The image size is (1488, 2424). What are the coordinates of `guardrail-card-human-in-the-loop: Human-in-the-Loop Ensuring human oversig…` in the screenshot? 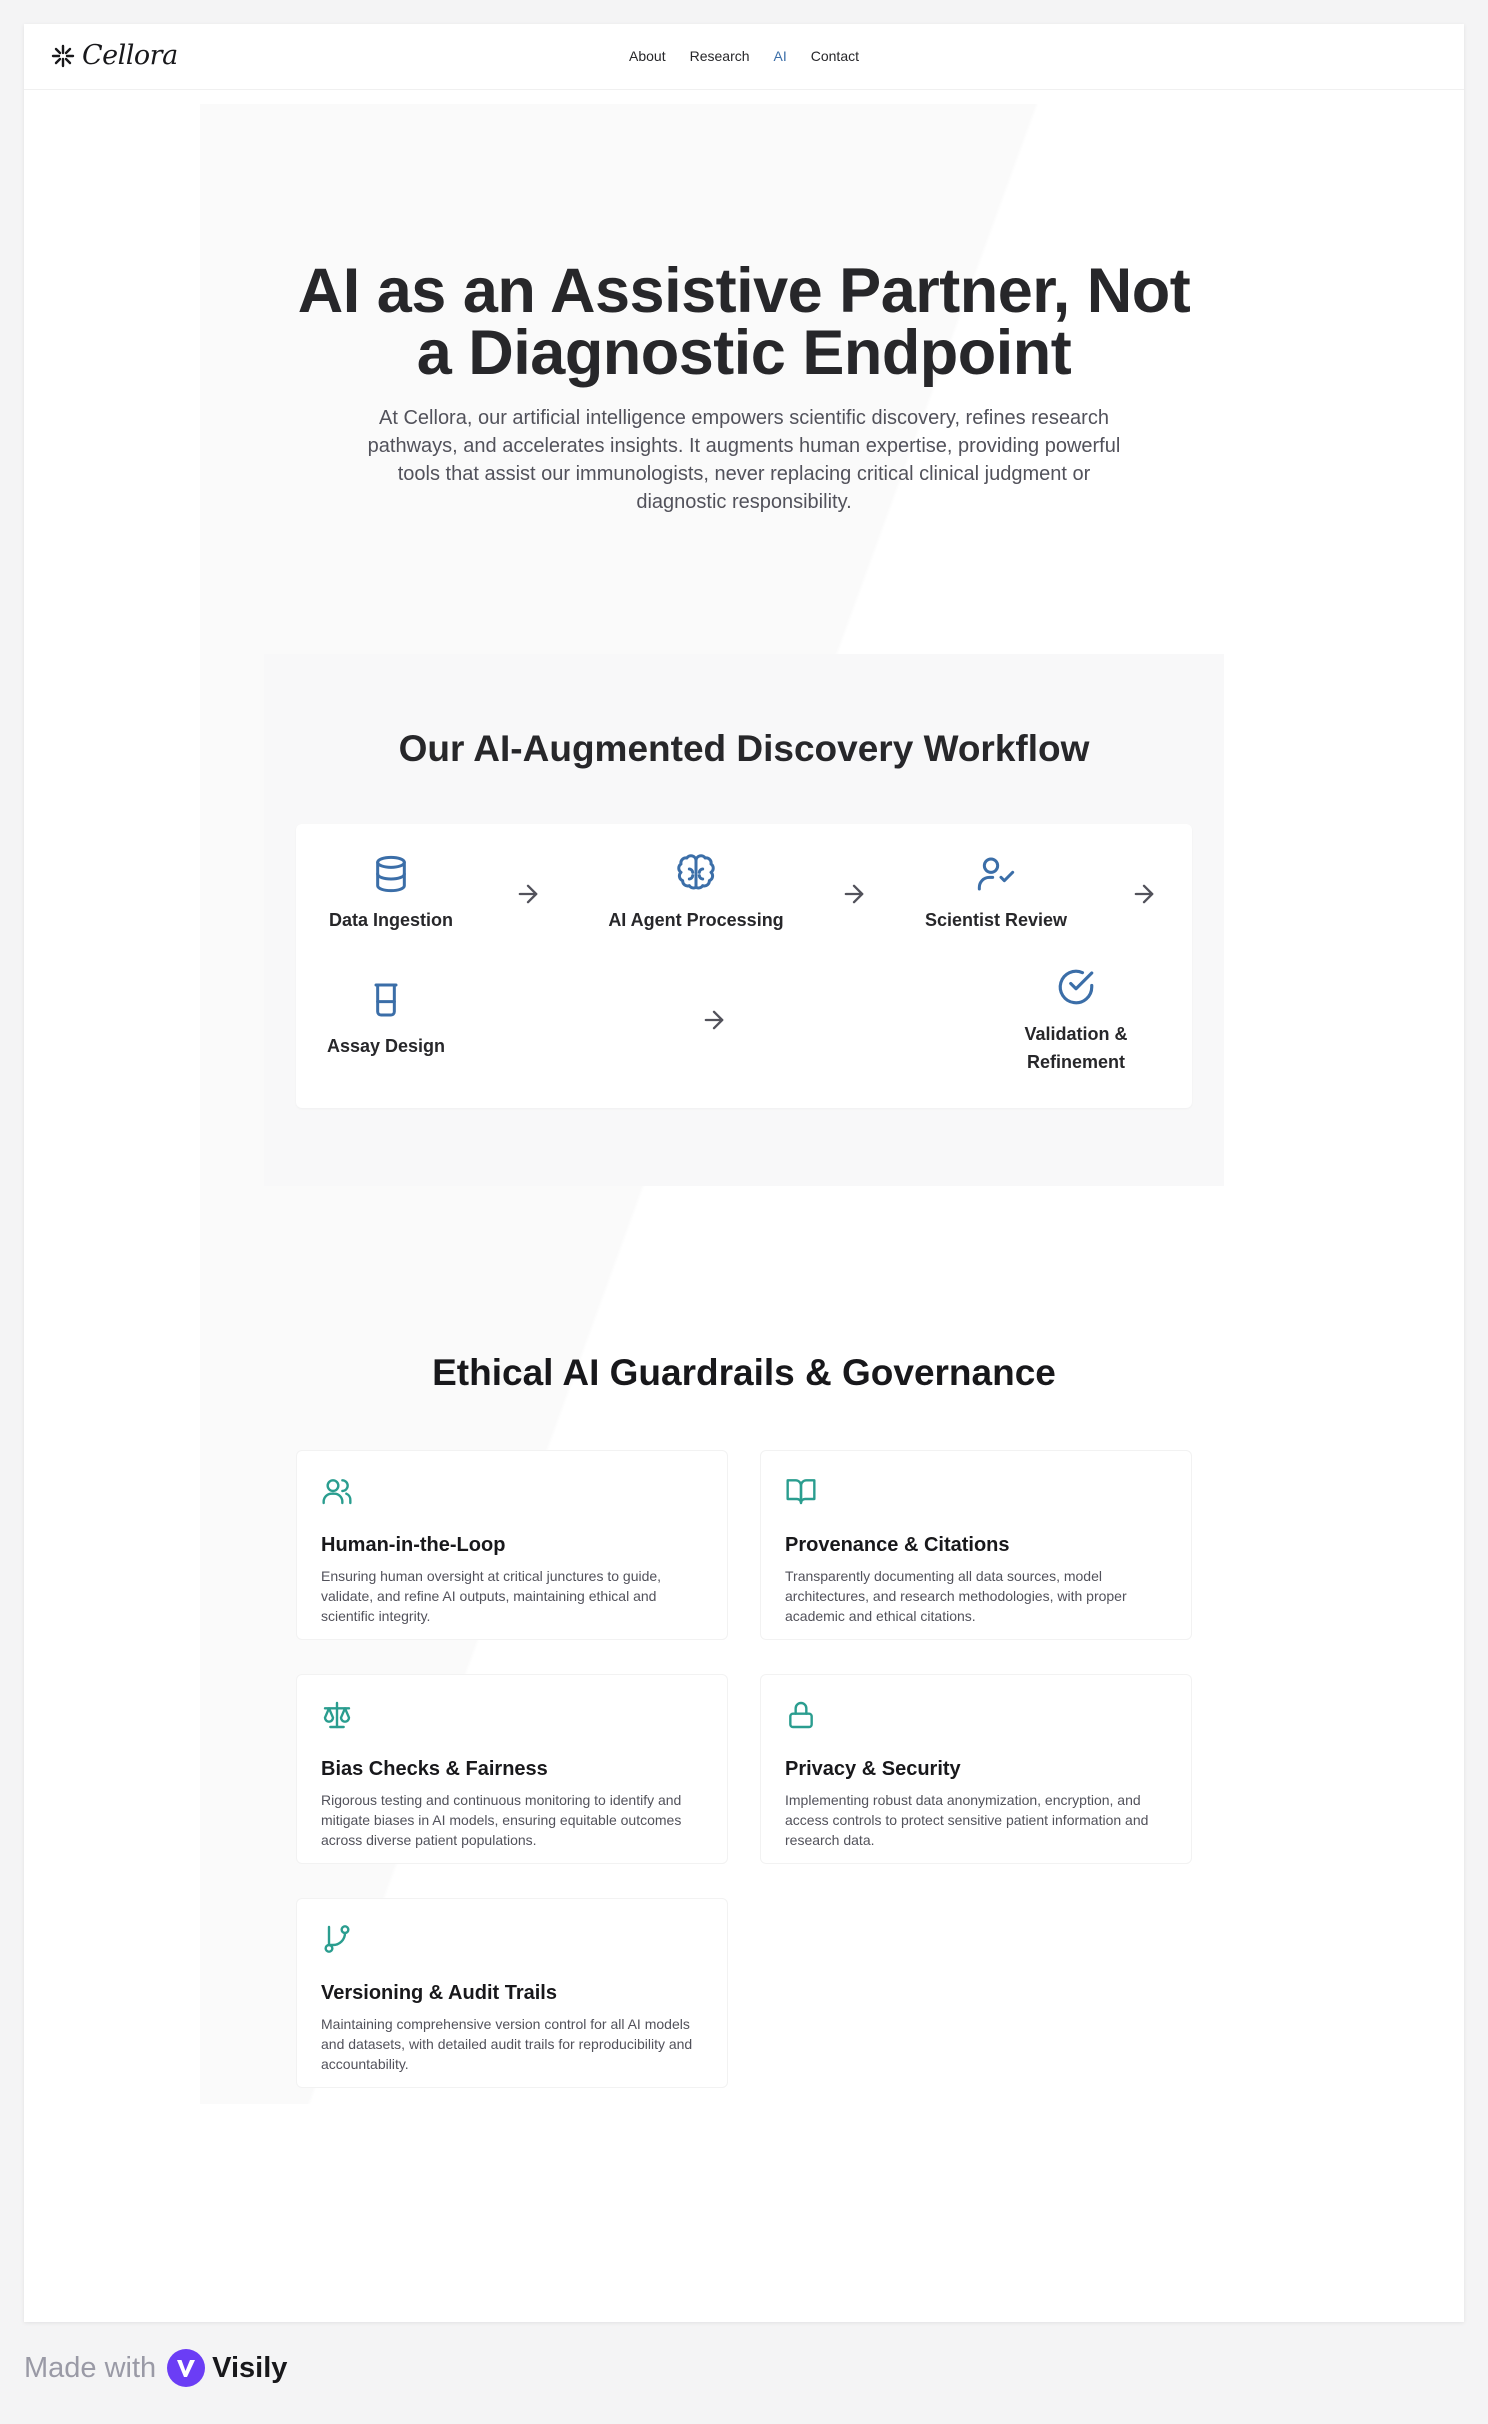 It's located at (512, 1545).